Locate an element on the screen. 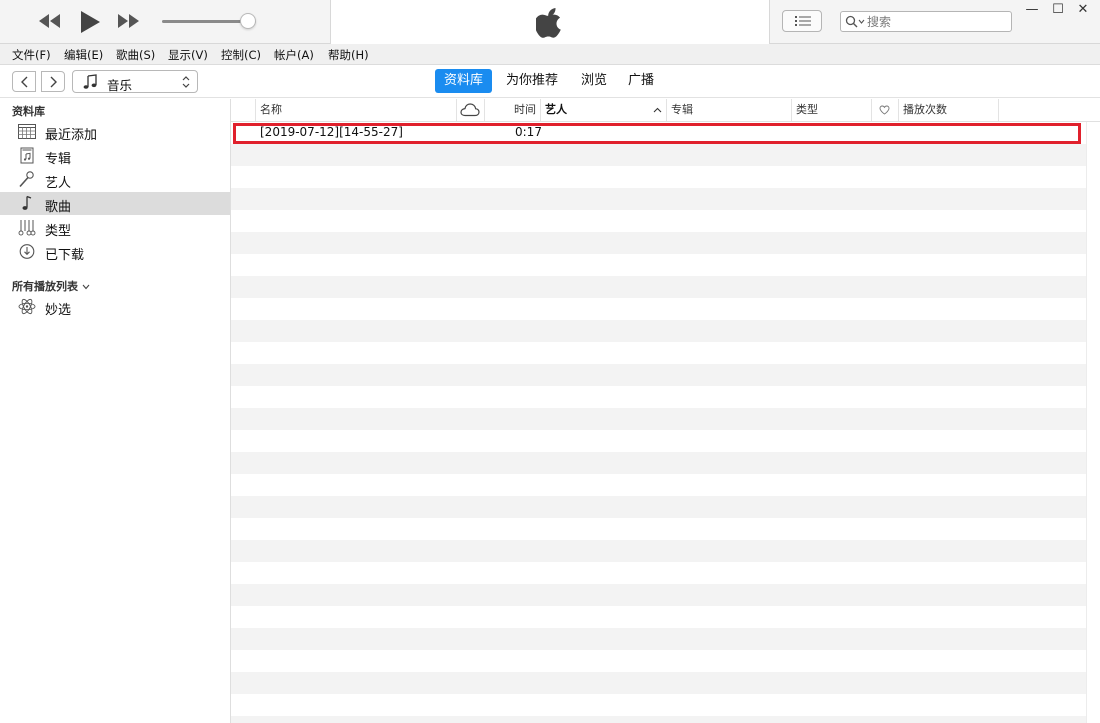  sidebar-item-artists: 艺人 is located at coordinates (115, 179).